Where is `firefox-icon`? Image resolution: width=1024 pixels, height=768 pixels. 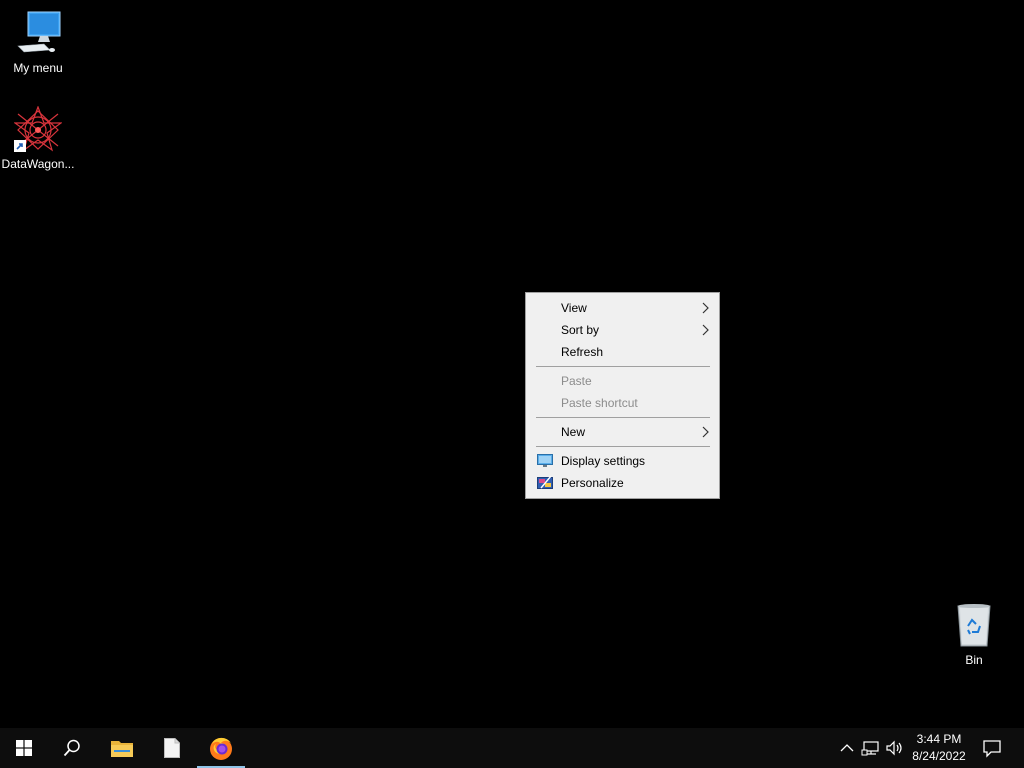
firefox-icon is located at coordinates (221, 748).